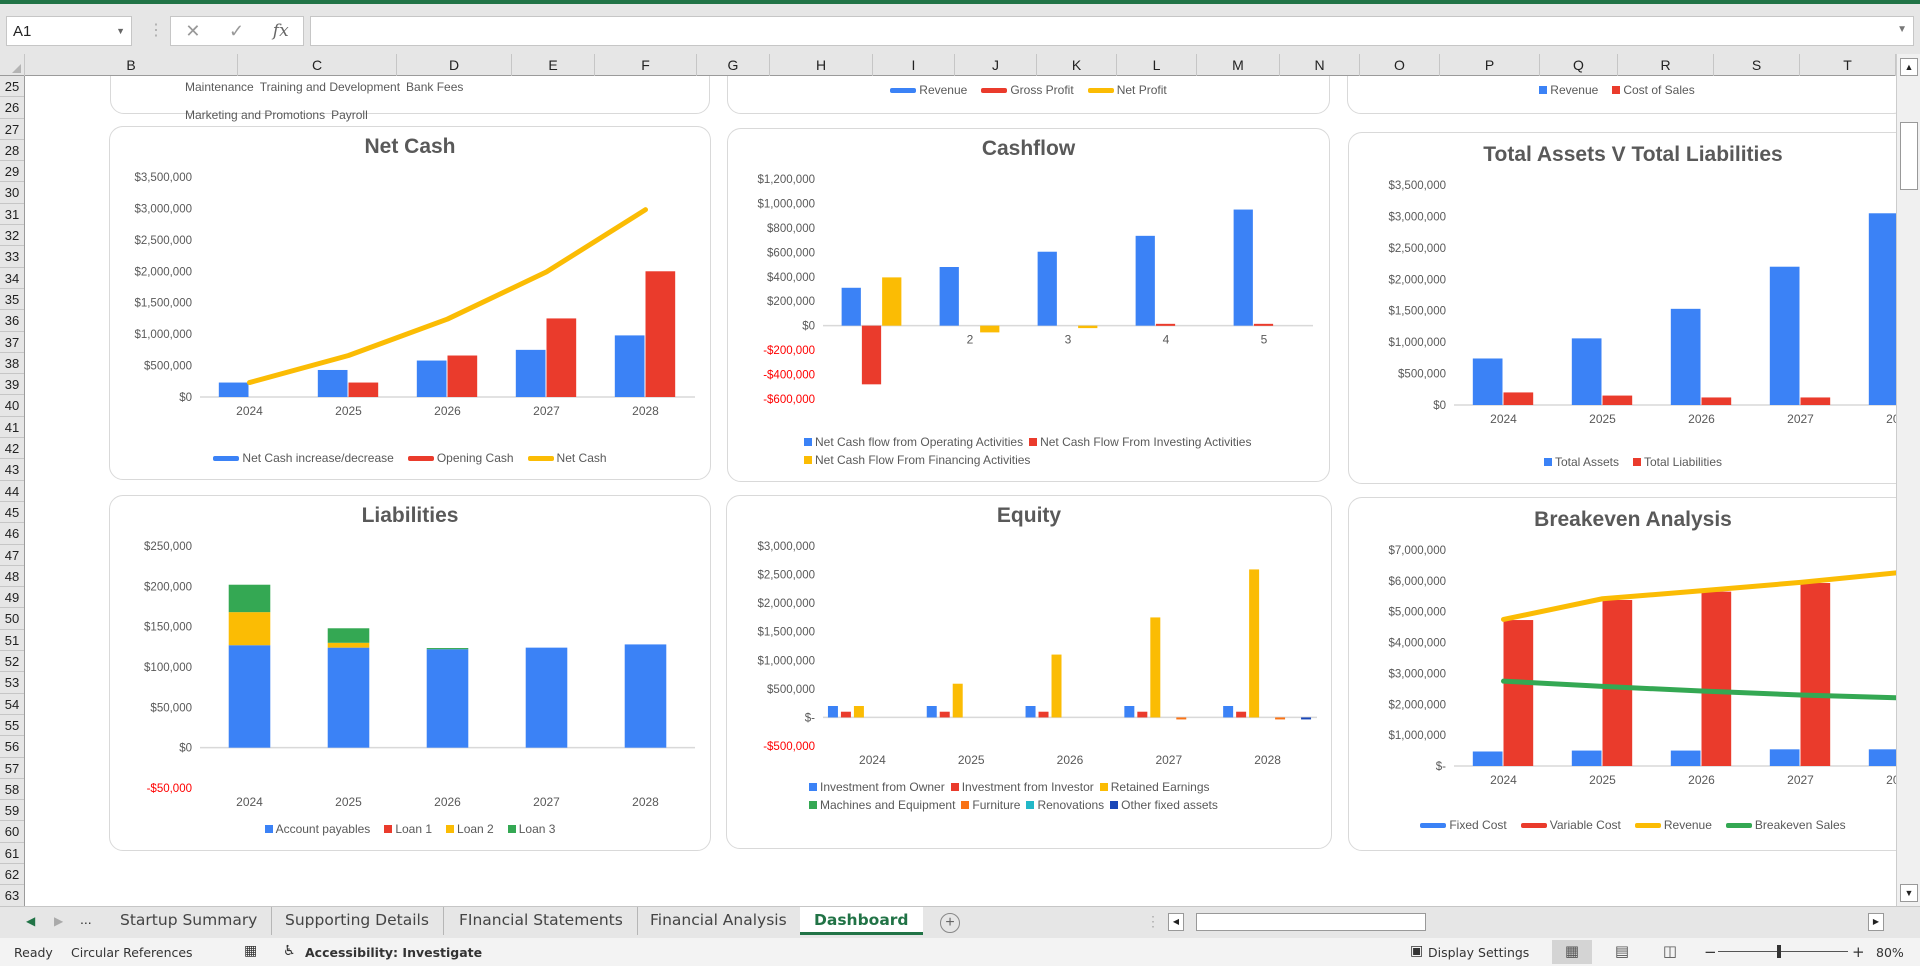  Describe the element at coordinates (12, 300) in the screenshot. I see `row-header-35: 35` at that location.